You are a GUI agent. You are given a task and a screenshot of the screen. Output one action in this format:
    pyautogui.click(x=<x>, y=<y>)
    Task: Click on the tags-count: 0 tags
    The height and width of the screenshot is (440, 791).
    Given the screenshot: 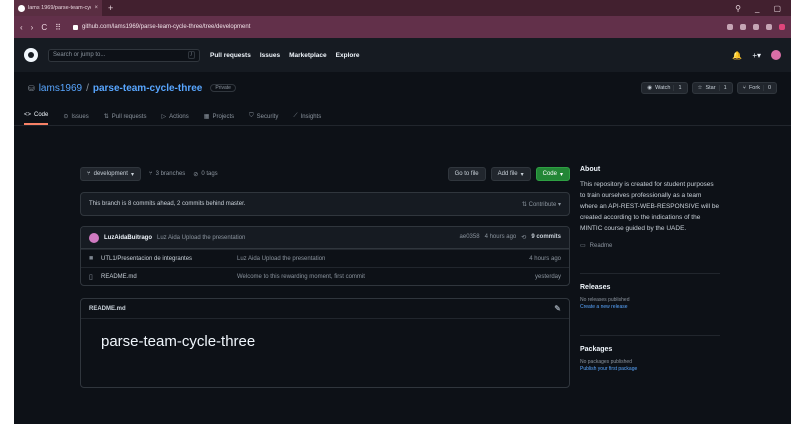 What is the action you would take?
    pyautogui.click(x=209, y=173)
    